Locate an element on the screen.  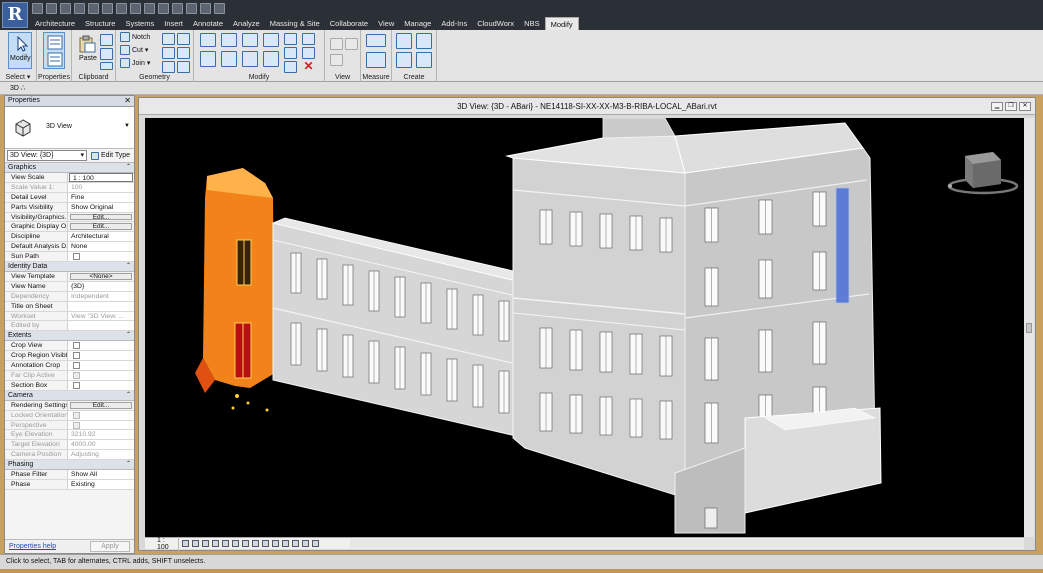
scrollbar-thumb is located at coordinates (1029, 328).